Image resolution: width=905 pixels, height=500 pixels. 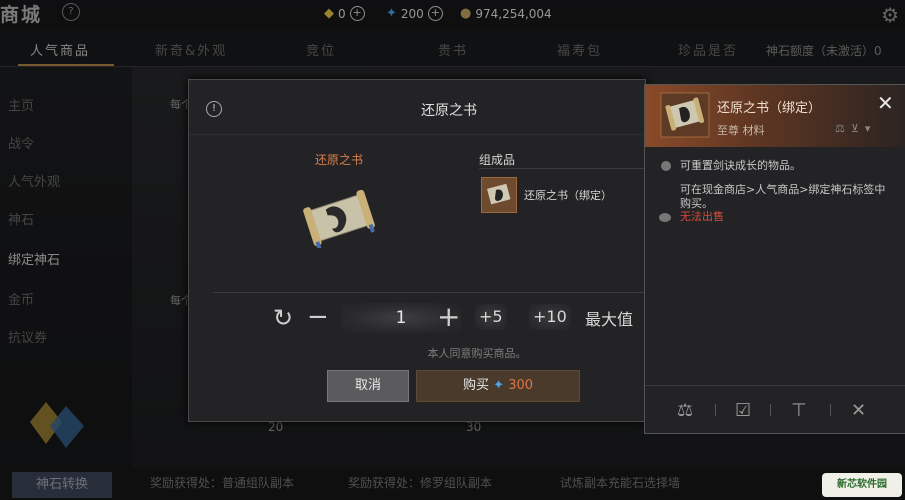 I want to click on buy-button: 购买 ✦ 300, so click(x=498, y=386).